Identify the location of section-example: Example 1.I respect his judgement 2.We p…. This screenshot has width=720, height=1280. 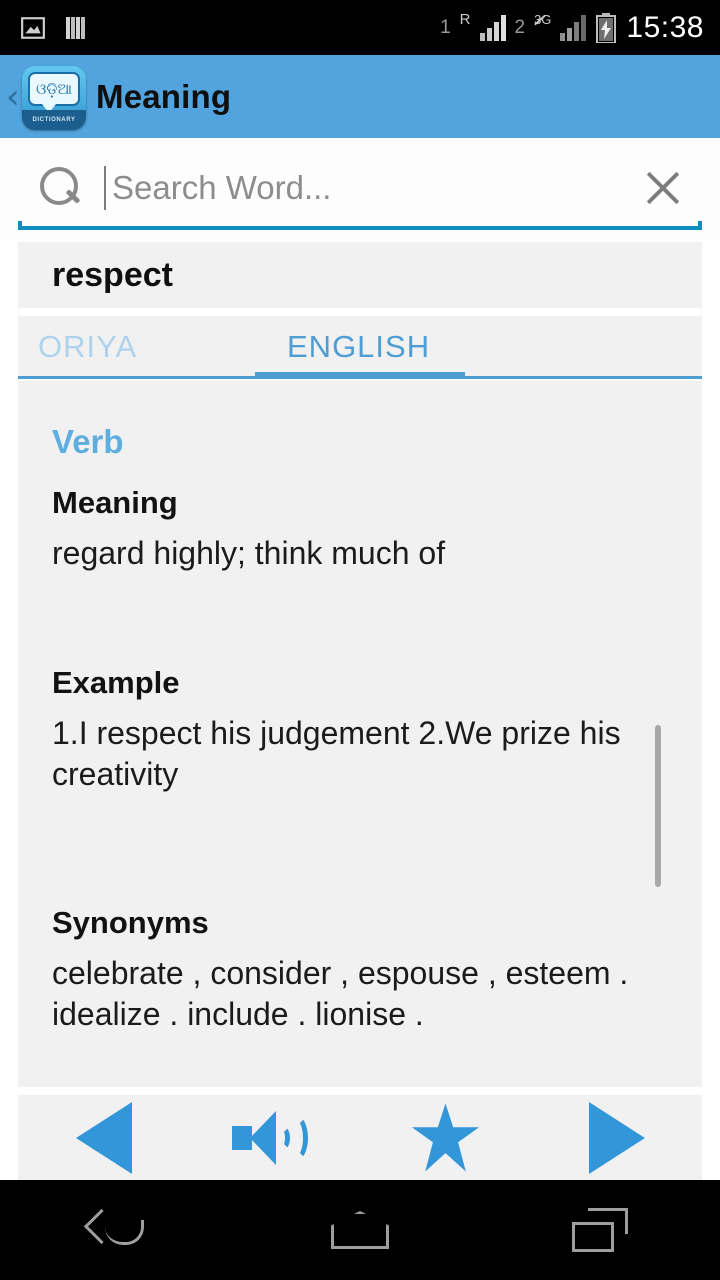
(352, 730).